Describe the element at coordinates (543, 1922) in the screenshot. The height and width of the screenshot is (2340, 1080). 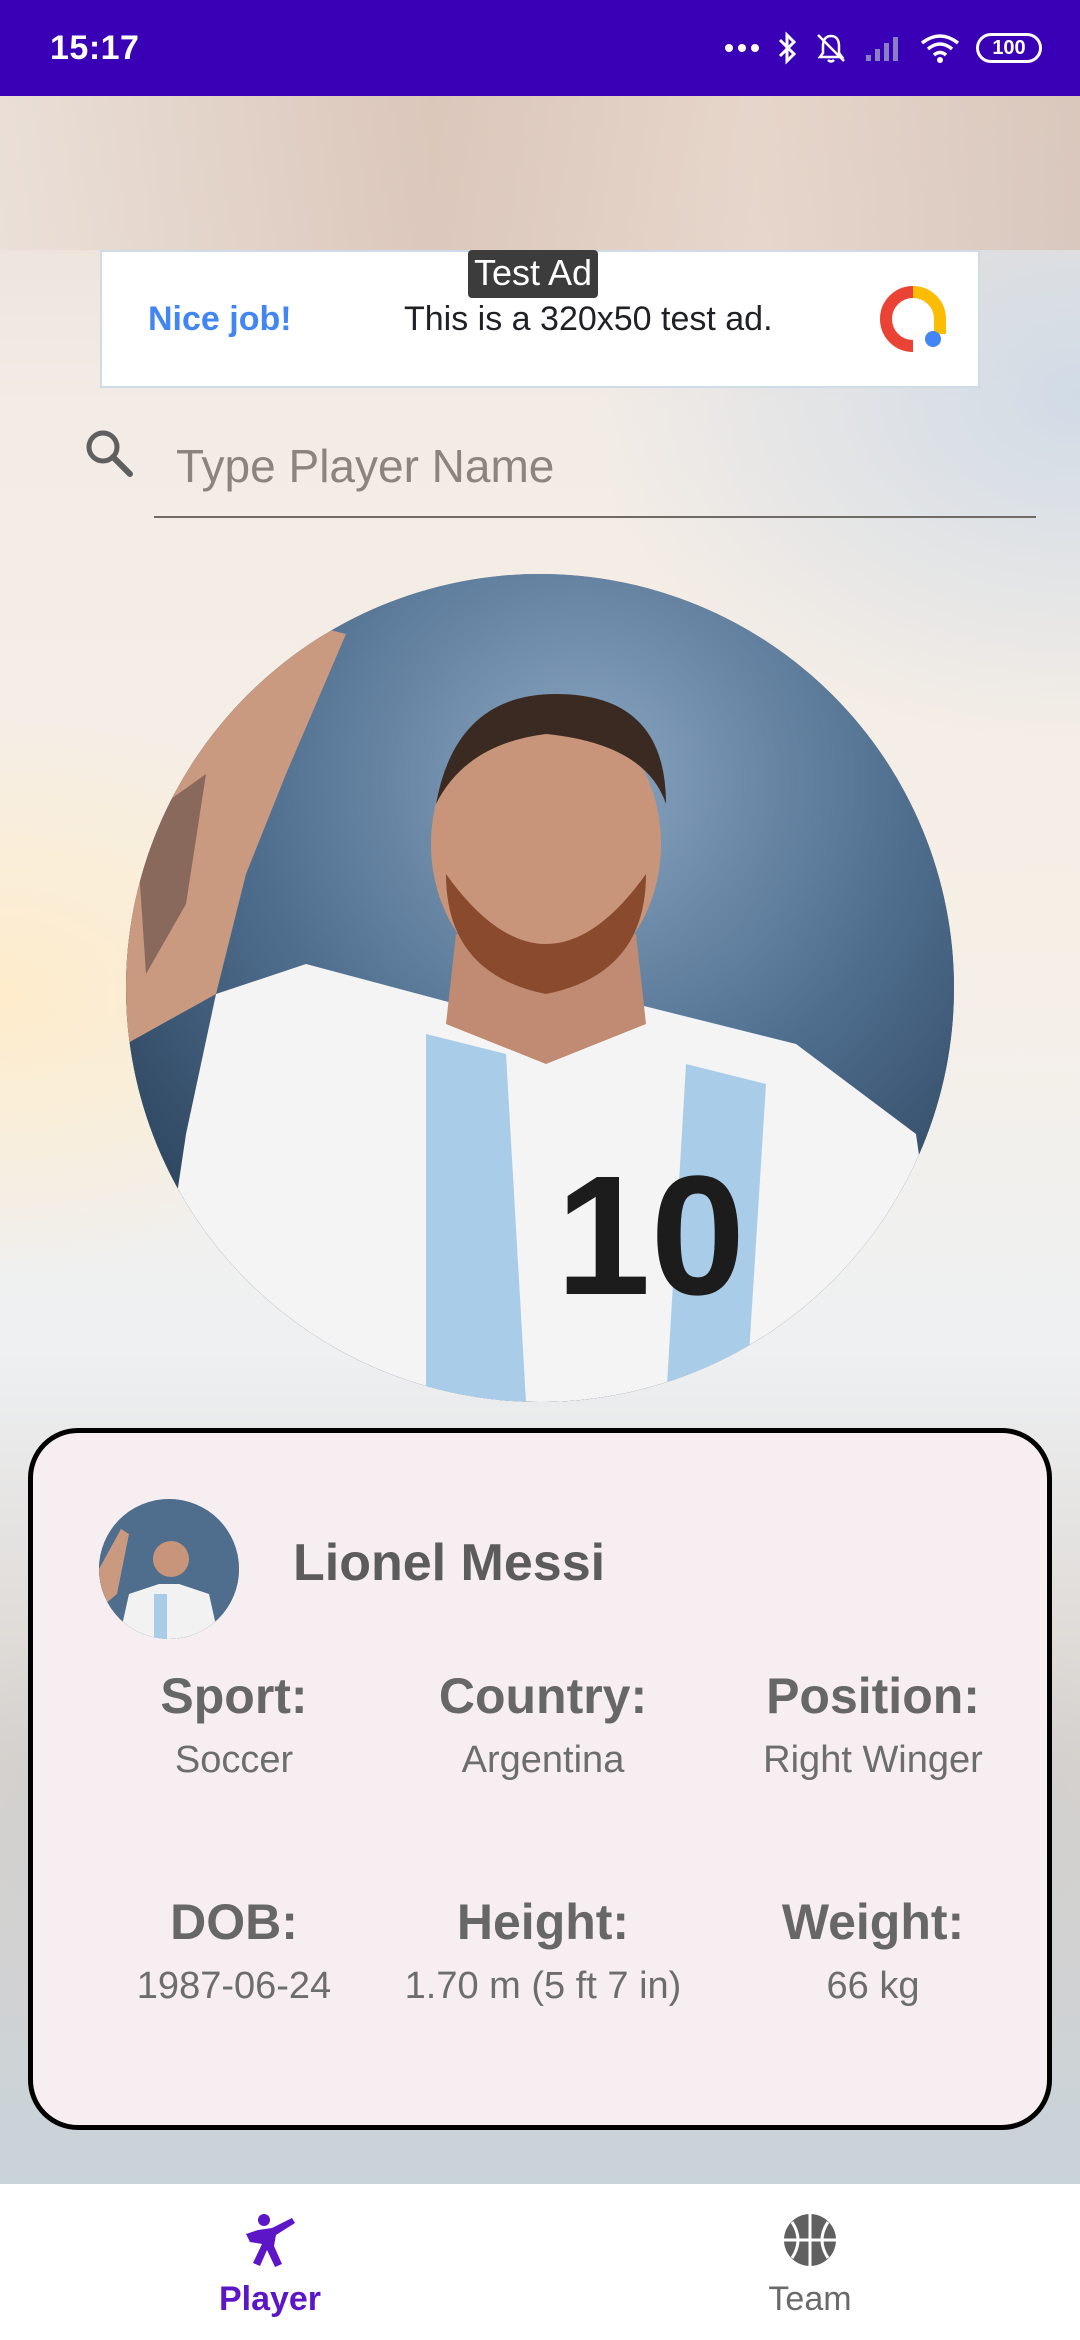
I see `stat-label: Height:` at that location.